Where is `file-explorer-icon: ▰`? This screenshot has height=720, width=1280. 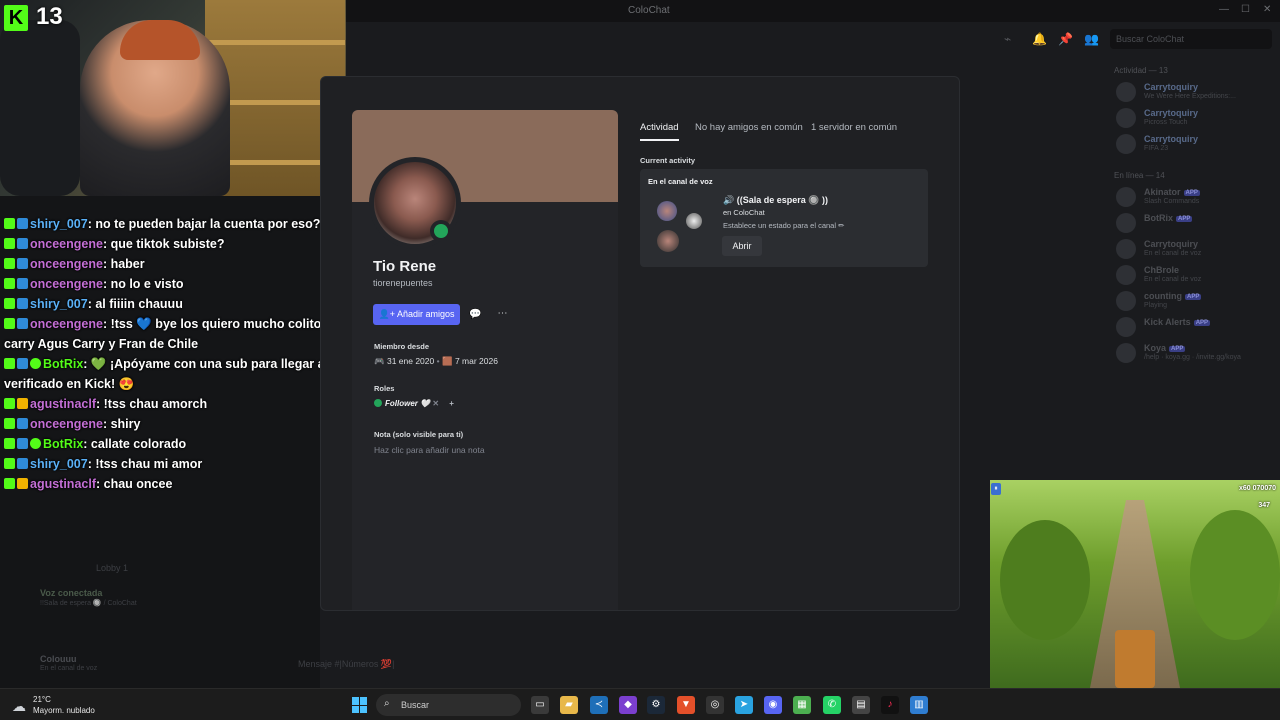
file-explorer-icon: ▰ is located at coordinates (569, 705).